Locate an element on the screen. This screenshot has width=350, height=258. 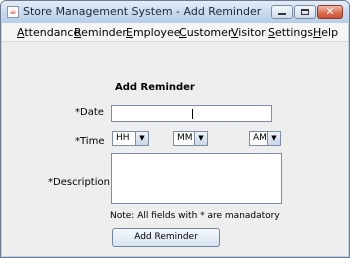
close-icon: ✕ is located at coordinates (330, 11).